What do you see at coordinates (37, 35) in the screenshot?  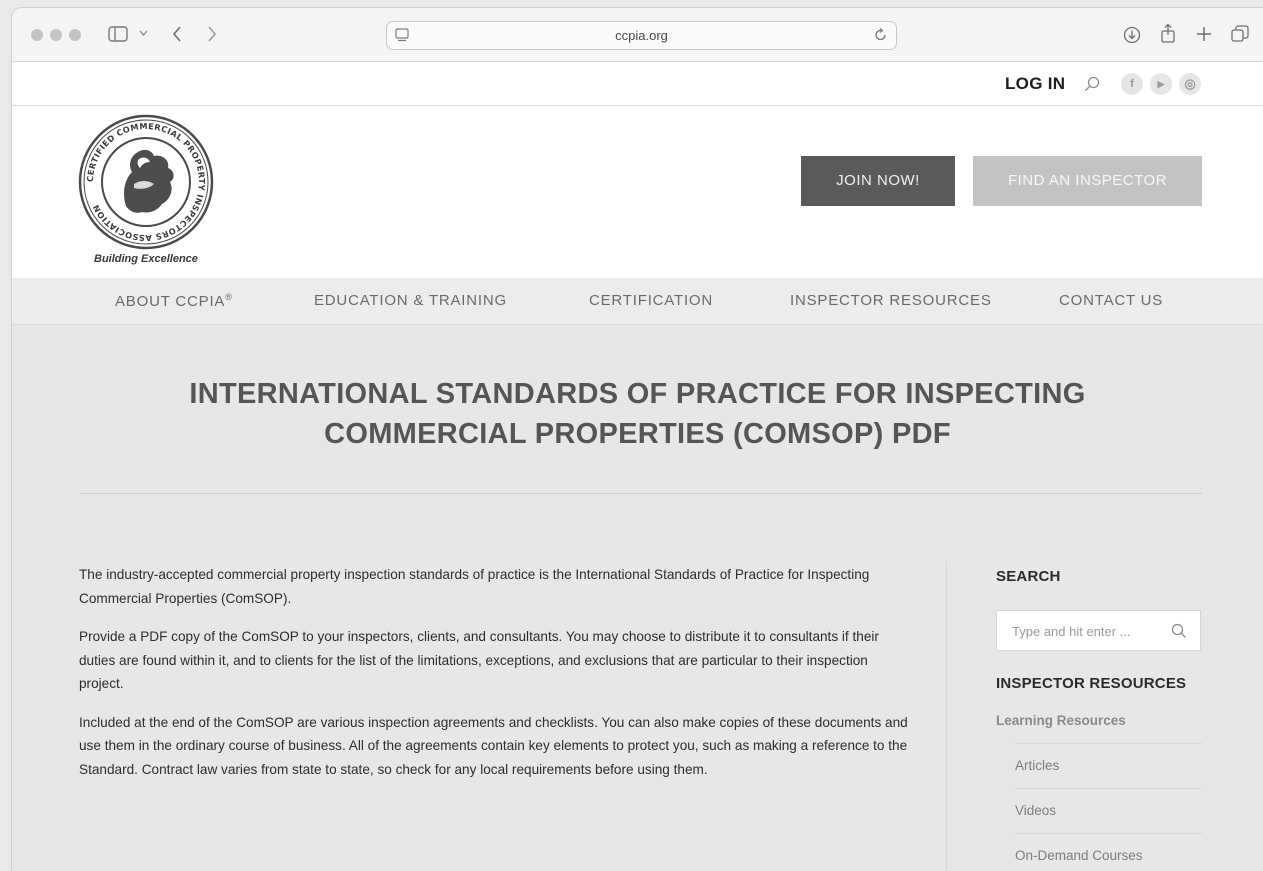 I see `window-close-button` at bounding box center [37, 35].